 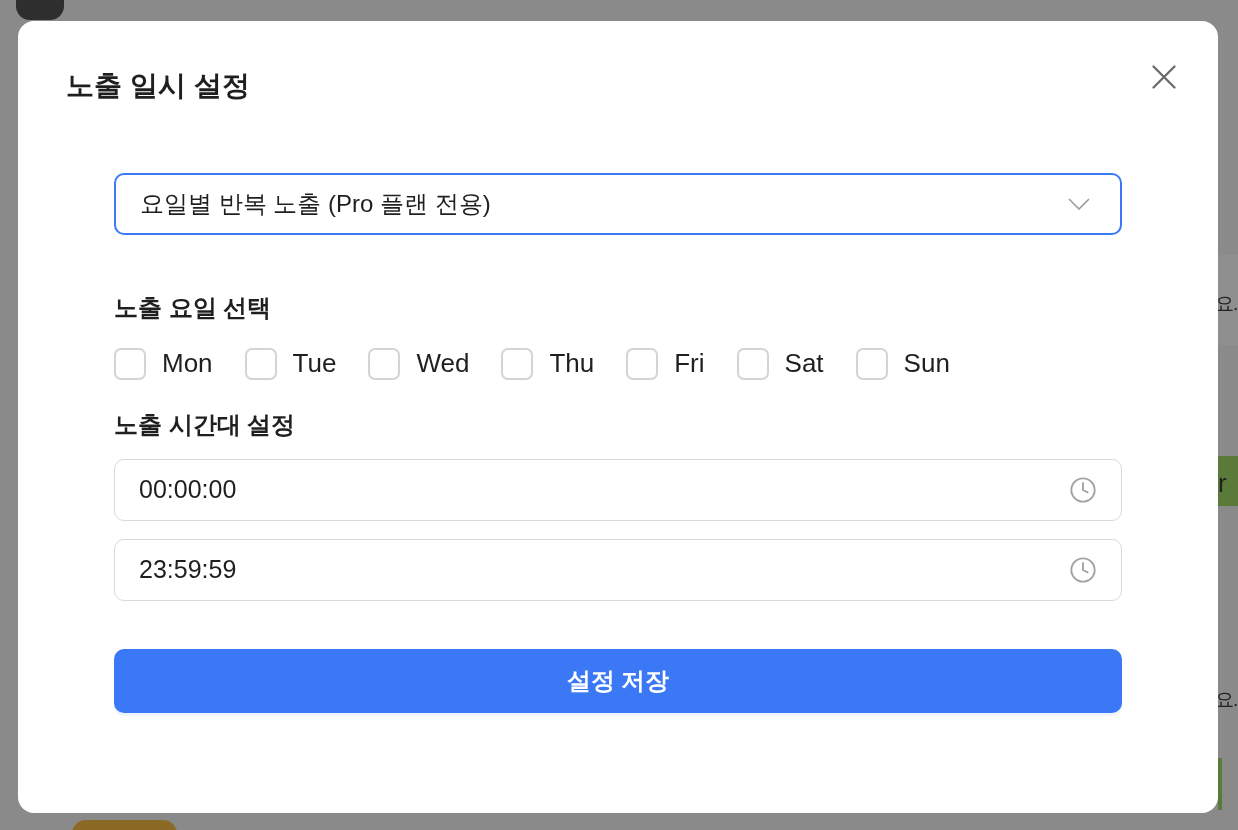 What do you see at coordinates (188, 490) in the screenshot?
I see `time-value: 00:00:00` at bounding box center [188, 490].